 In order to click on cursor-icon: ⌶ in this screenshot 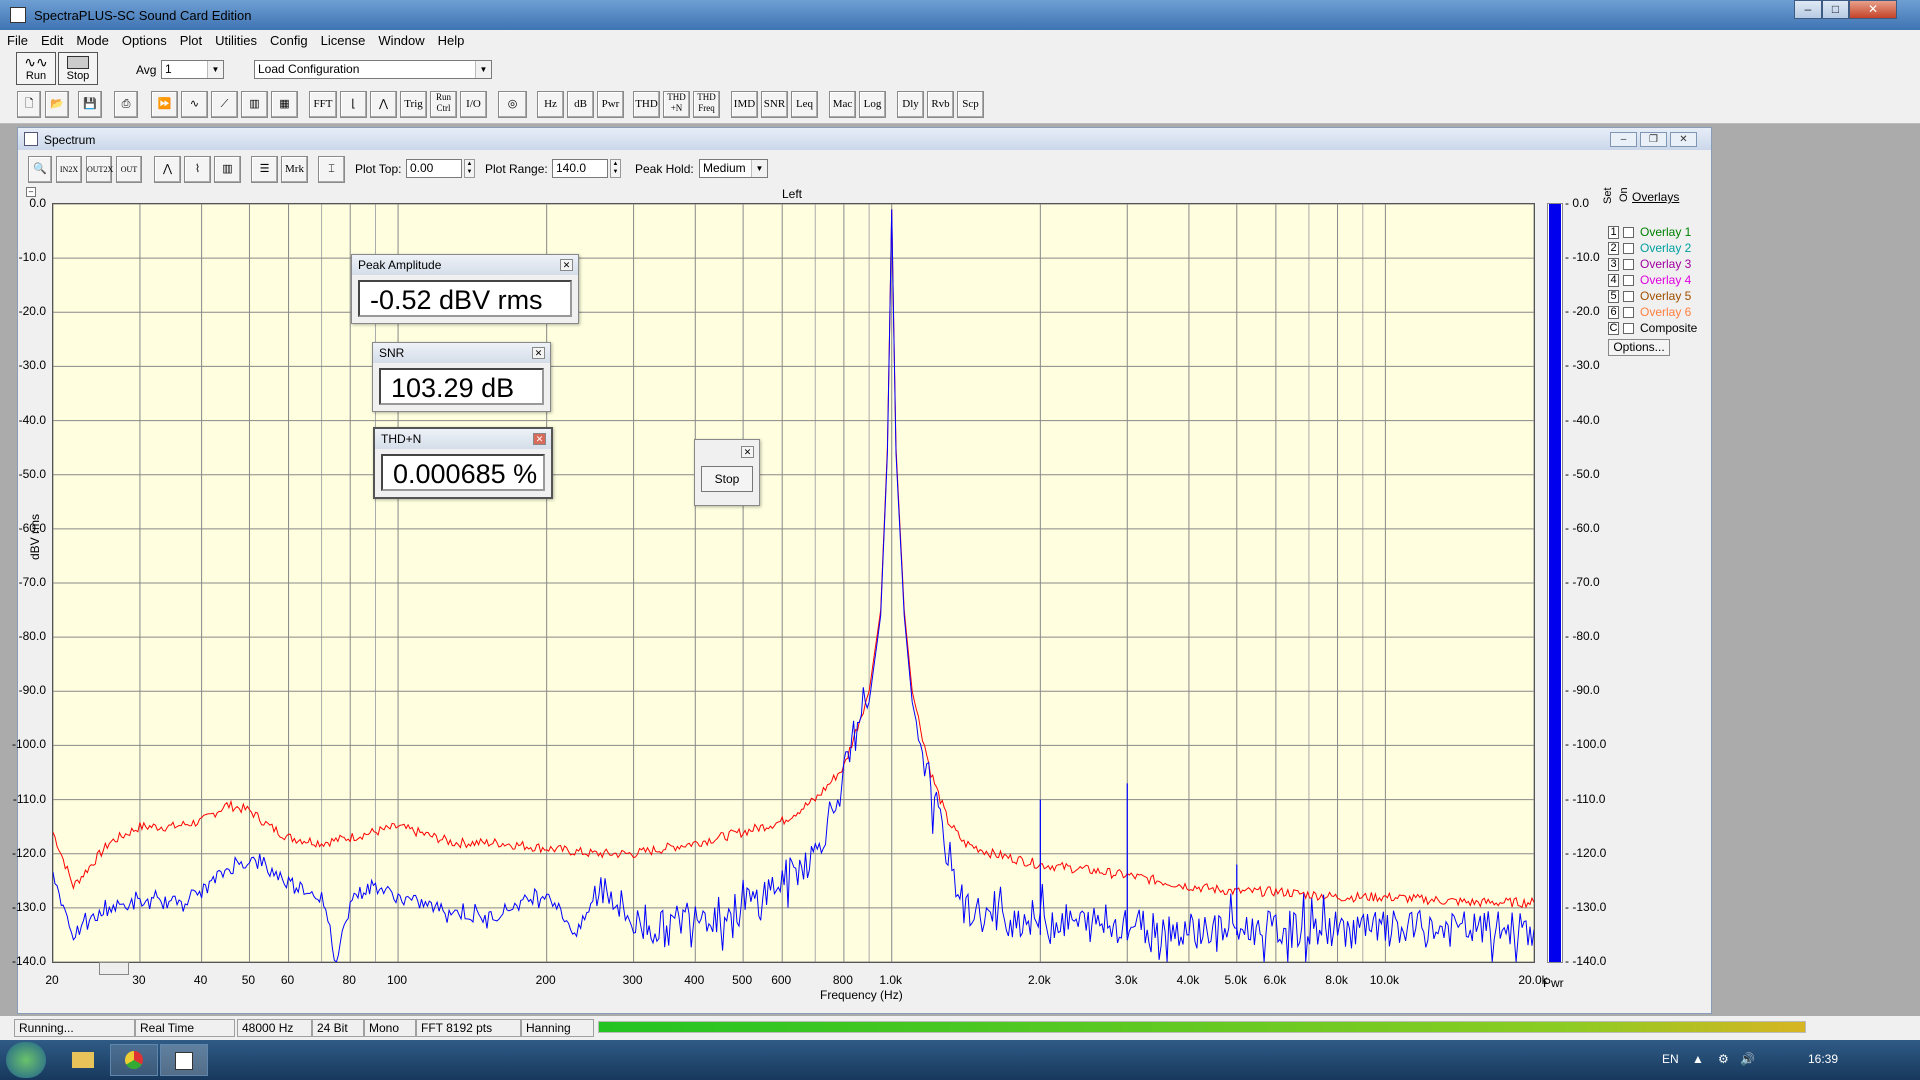, I will do `click(331, 169)`.